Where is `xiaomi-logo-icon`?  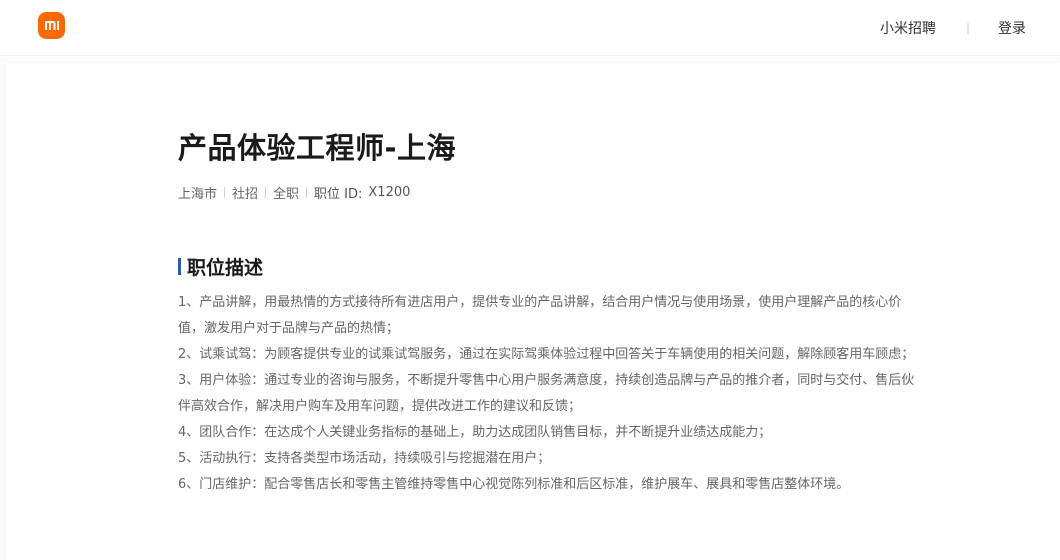 xiaomi-logo-icon is located at coordinates (51, 25).